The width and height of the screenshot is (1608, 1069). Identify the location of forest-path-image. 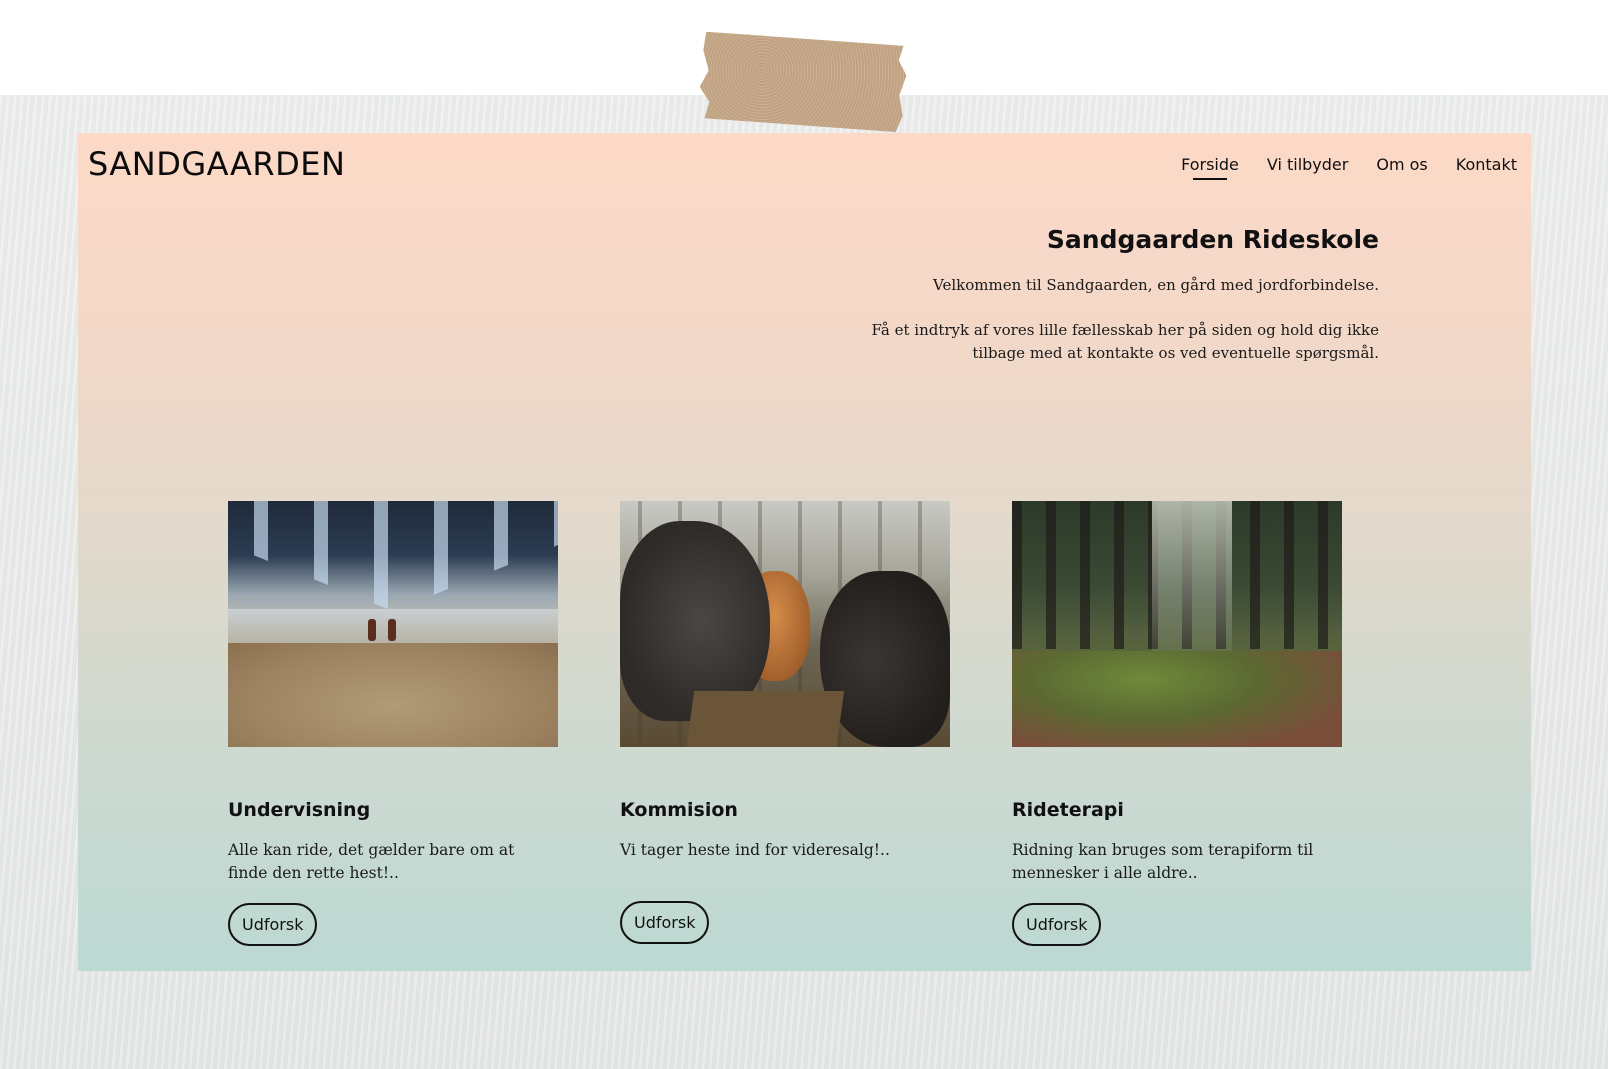
(1177, 624).